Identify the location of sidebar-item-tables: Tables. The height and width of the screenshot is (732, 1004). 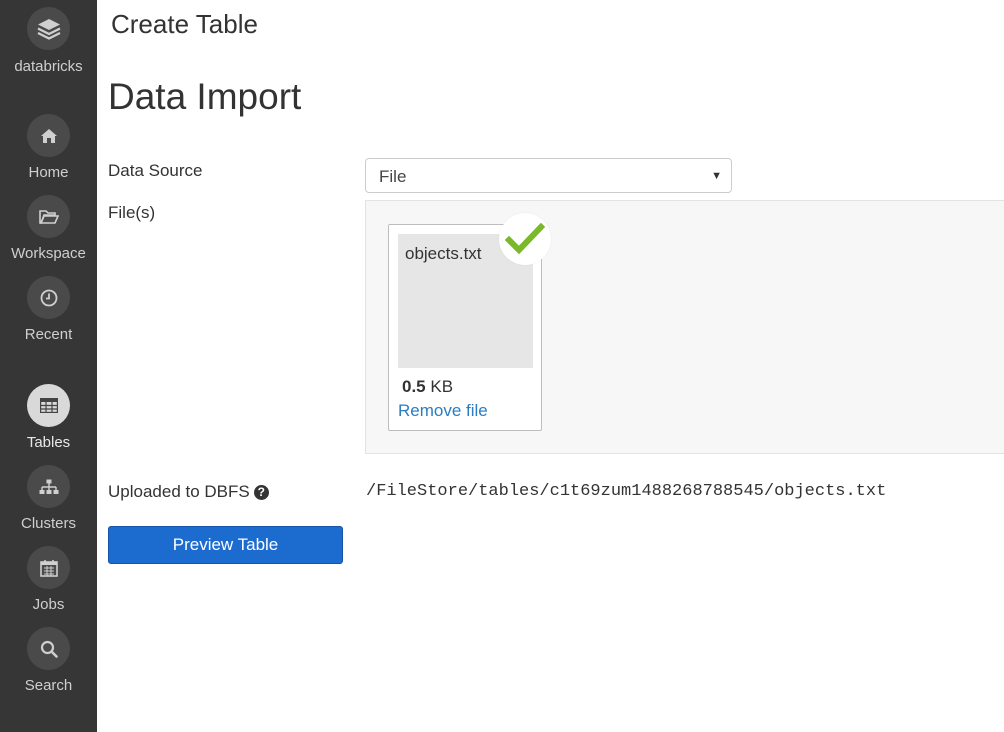
(48, 417).